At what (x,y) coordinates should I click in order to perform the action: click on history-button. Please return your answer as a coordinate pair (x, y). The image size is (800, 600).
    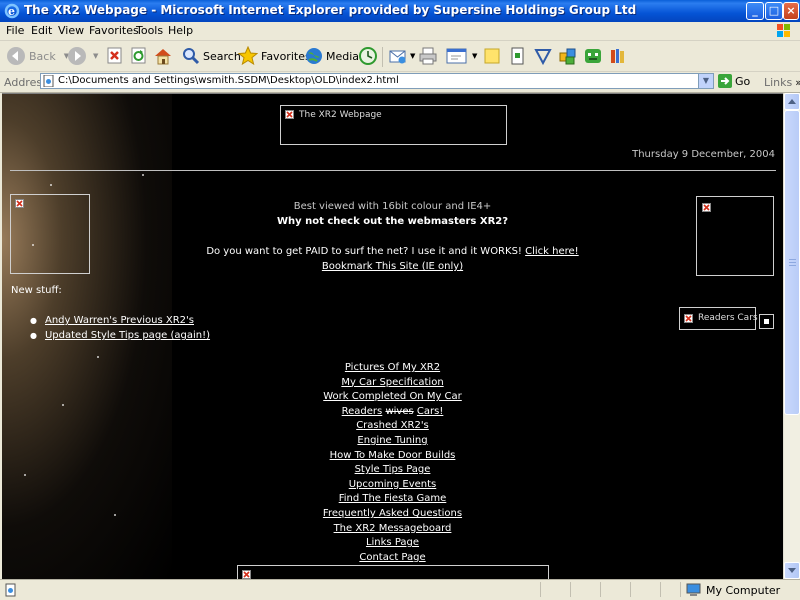
    Looking at the image, I should click on (368, 56).